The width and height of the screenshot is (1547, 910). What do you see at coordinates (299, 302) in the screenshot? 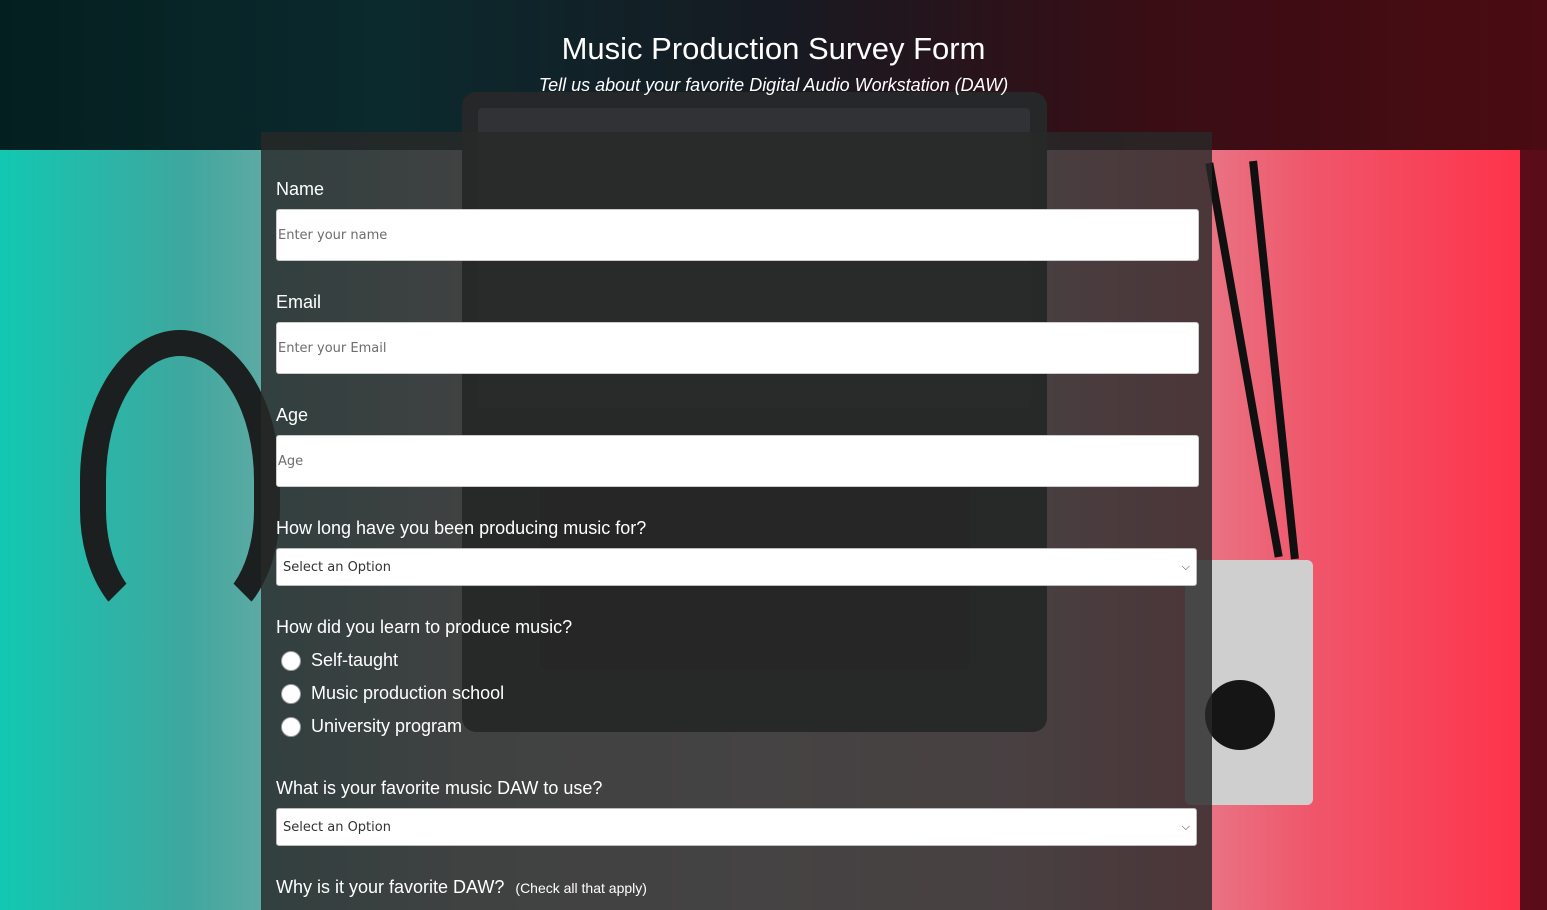
I see `email-label: Email` at bounding box center [299, 302].